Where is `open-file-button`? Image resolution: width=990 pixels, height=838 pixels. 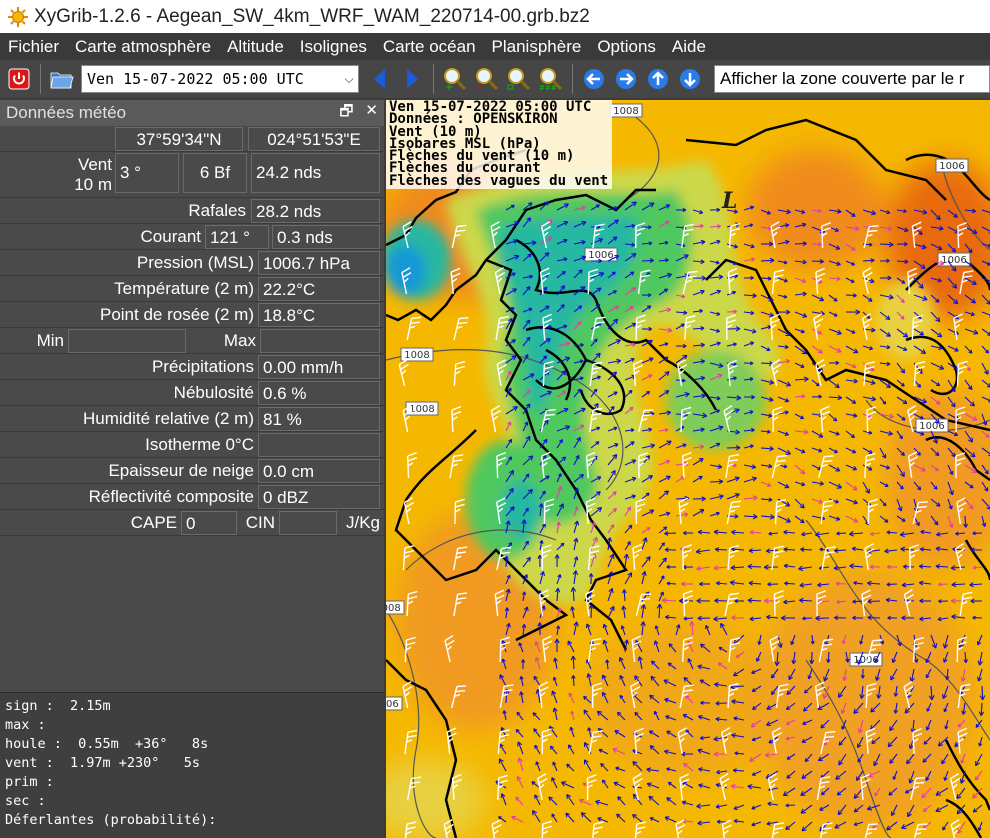
open-file-button is located at coordinates (62, 79).